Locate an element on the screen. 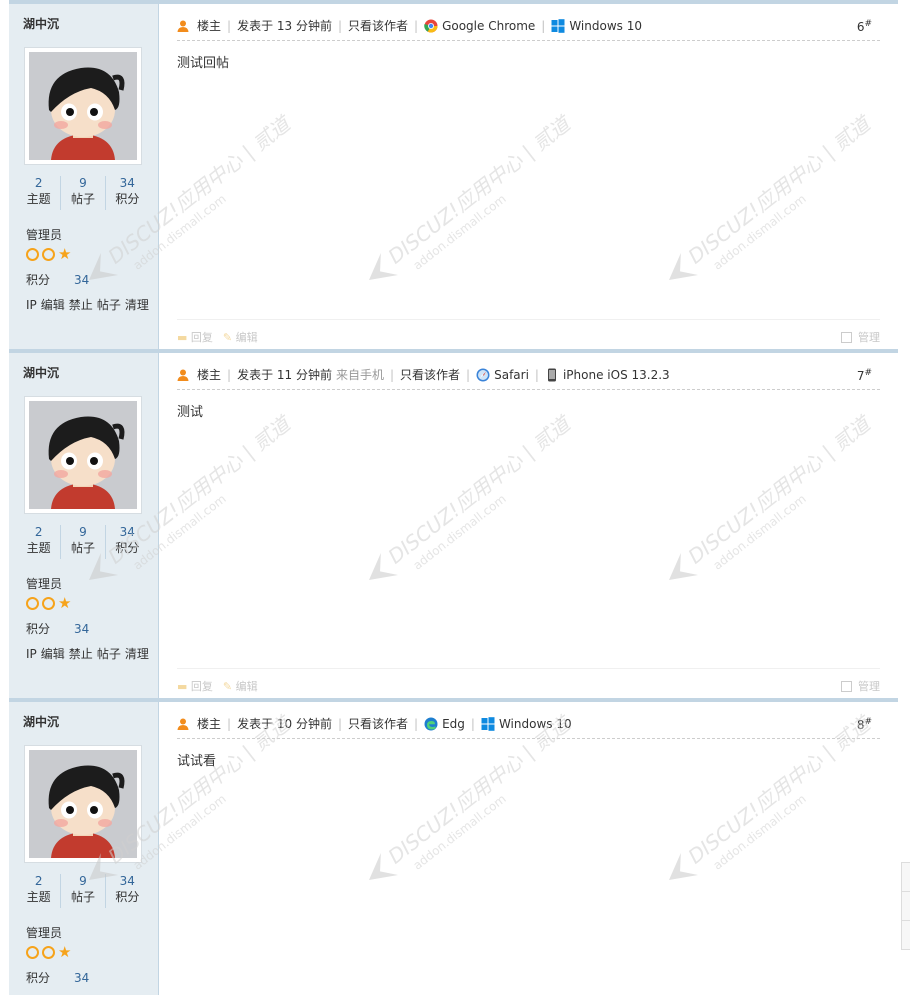  post-content: 测试 is located at coordinates (190, 412).